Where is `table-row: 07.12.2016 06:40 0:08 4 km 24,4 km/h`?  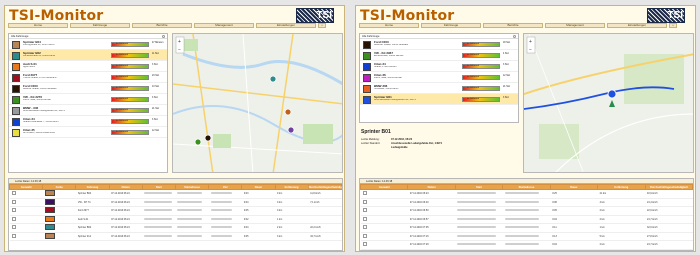 table-row: 07.12.2016 06:40 0:08 4 km 24,4 km/h is located at coordinates (526, 202).